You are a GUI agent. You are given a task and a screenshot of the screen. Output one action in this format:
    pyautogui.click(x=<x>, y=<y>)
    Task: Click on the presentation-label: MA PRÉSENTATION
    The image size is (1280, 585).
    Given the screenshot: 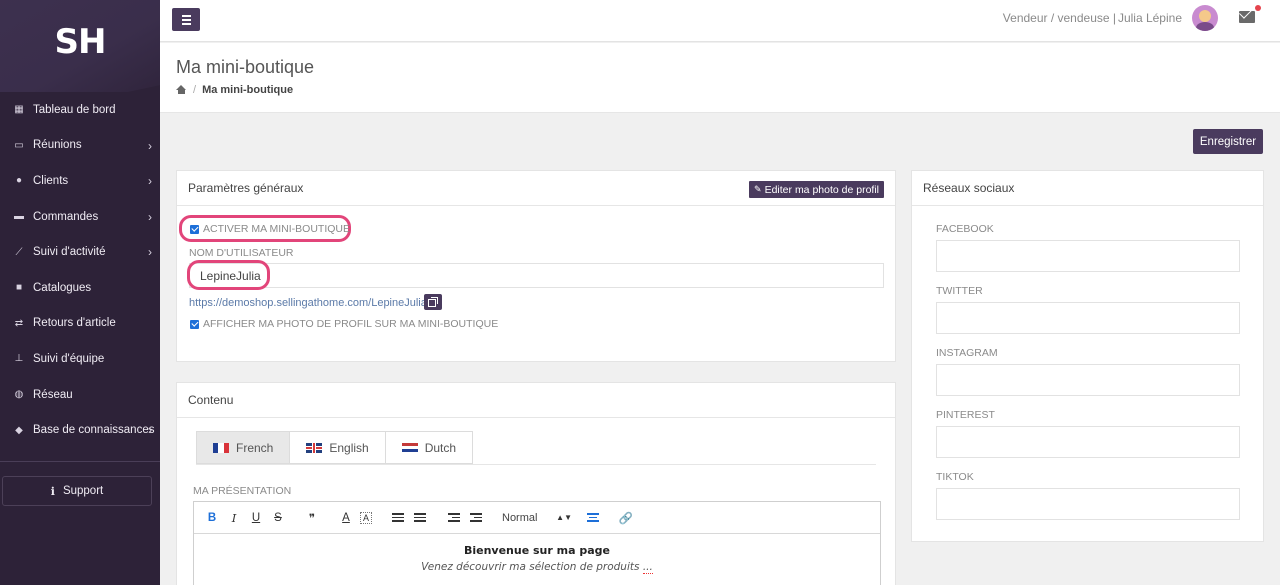 What is the action you would take?
    pyautogui.click(x=242, y=491)
    